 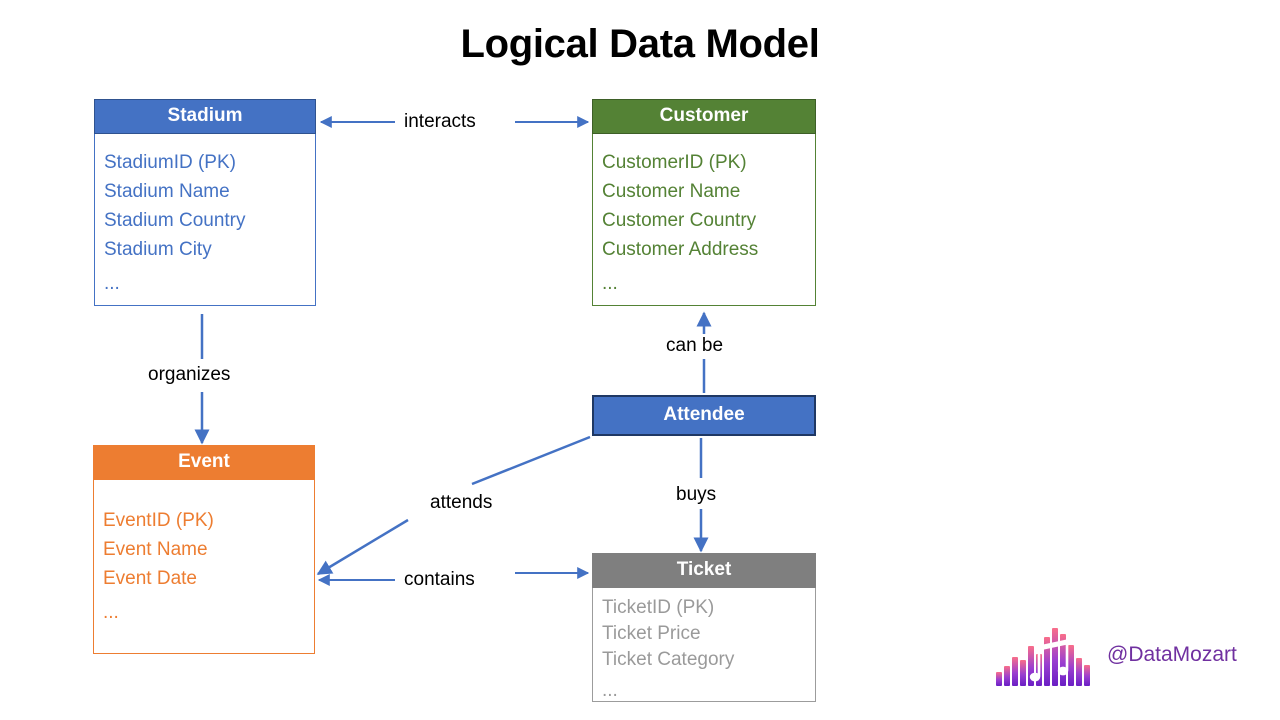 I want to click on relationship-label-organizes: organizes, so click(x=189, y=374).